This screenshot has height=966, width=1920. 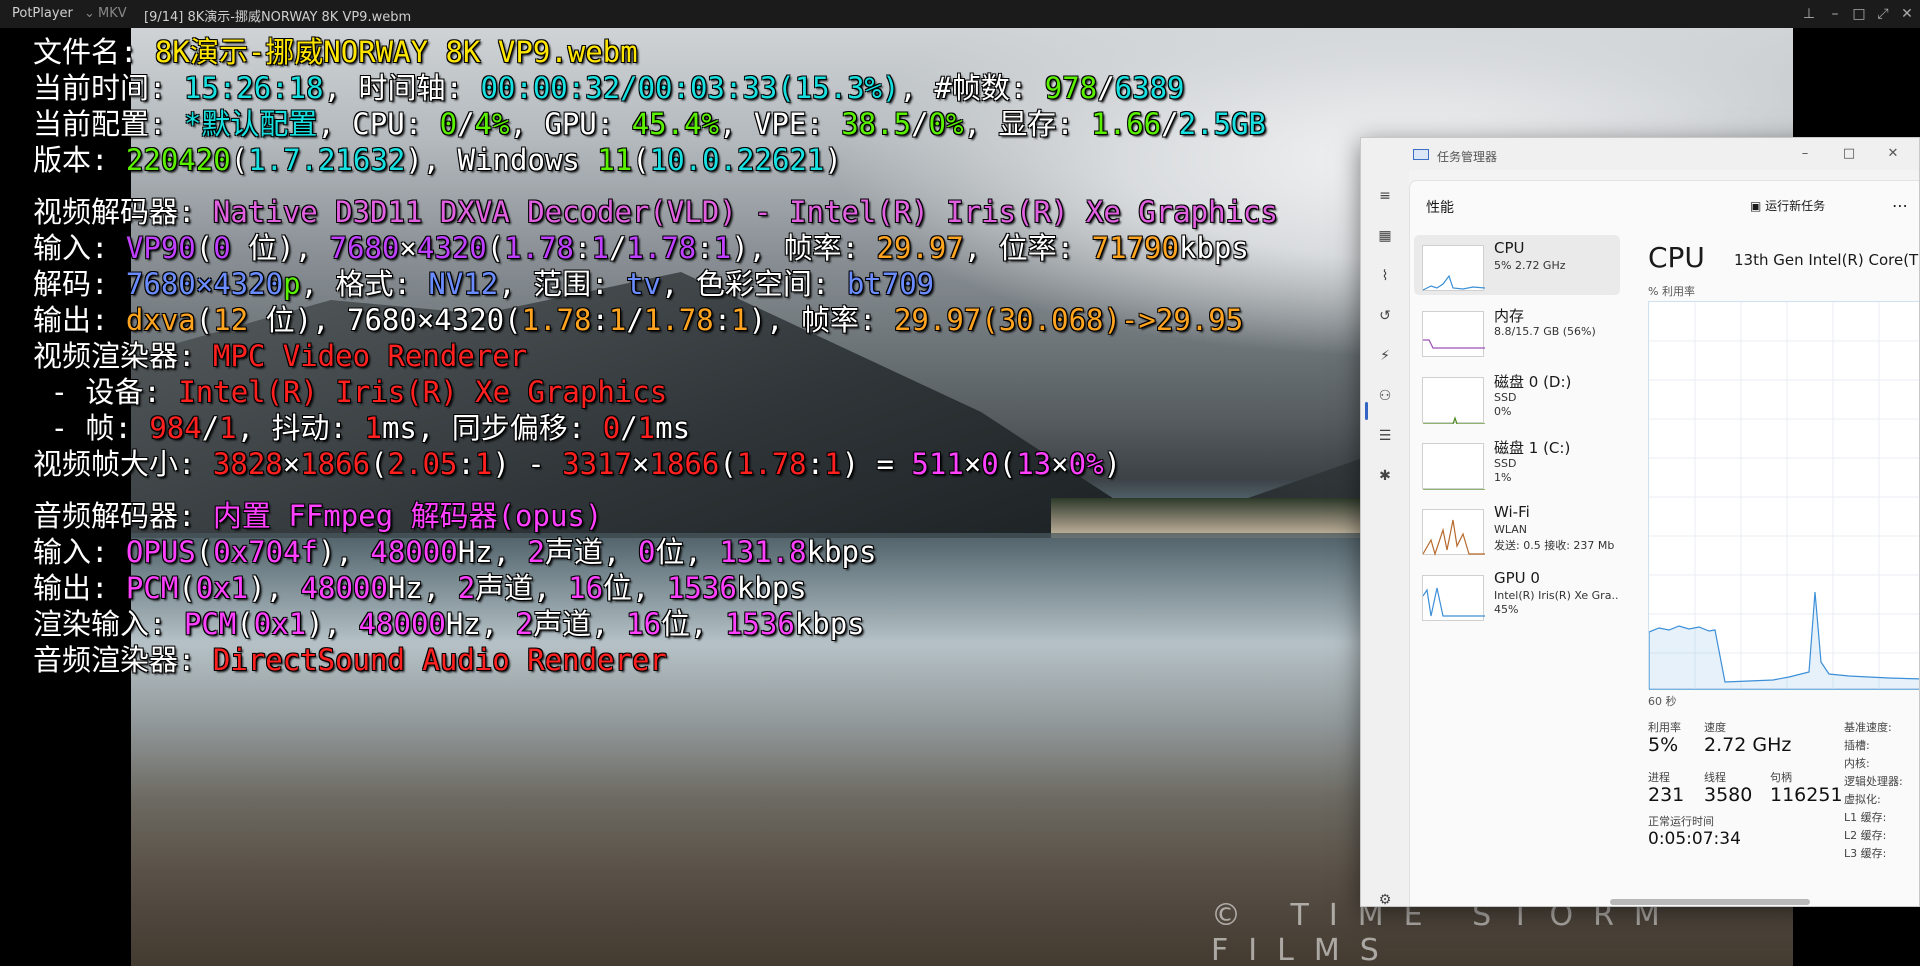 What do you see at coordinates (1385, 196) in the screenshot?
I see `hamburger-menu-icon: ≡` at bounding box center [1385, 196].